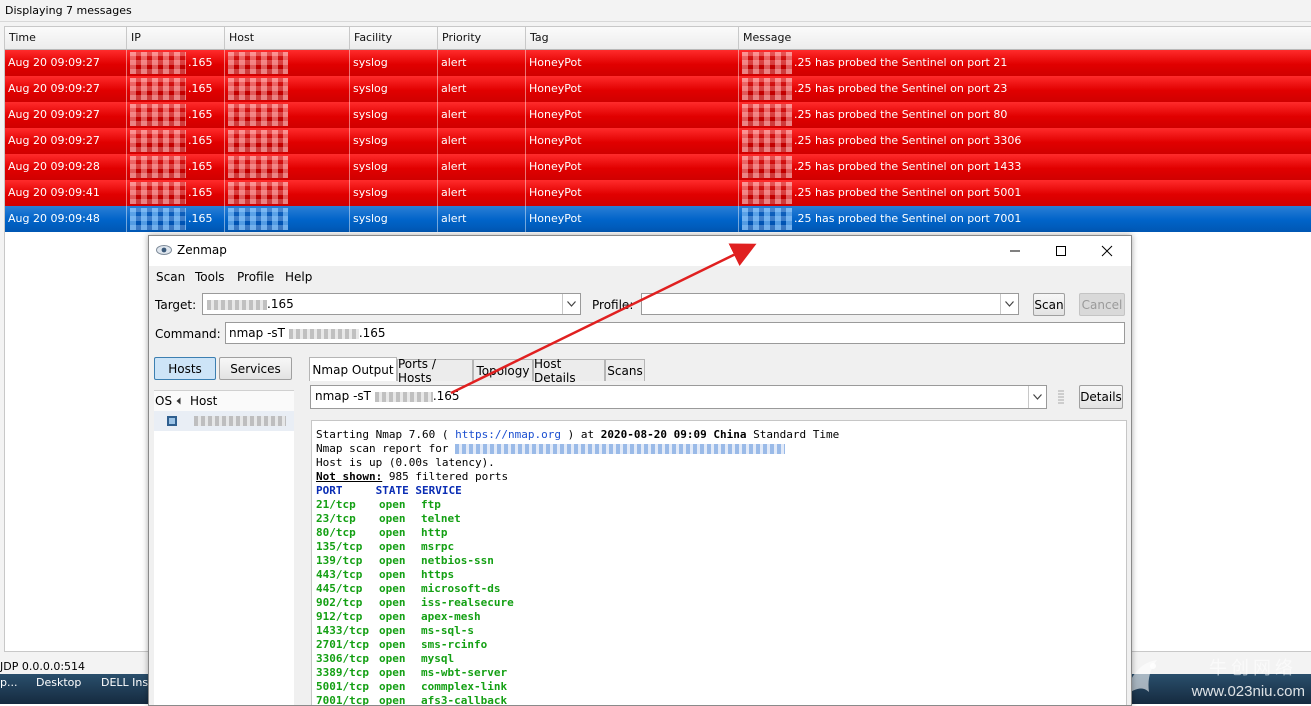 The width and height of the screenshot is (1311, 706). I want to click on cell-time: Aug 20 09:09:27, so click(66, 89).